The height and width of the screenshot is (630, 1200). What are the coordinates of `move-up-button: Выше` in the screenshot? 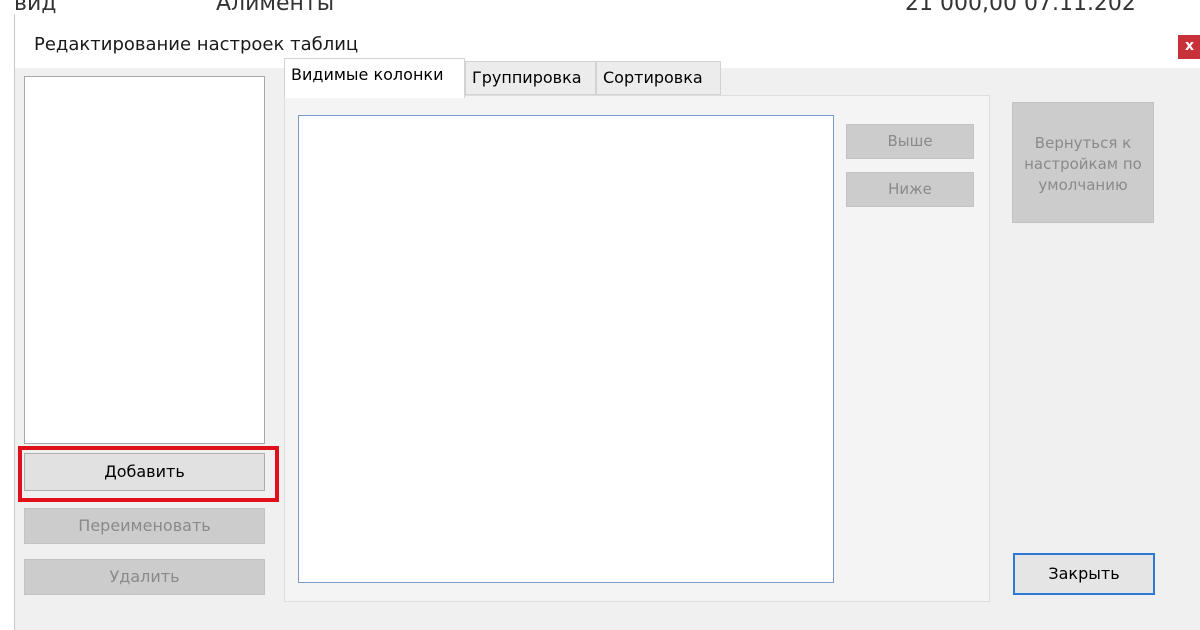 It's located at (910, 141).